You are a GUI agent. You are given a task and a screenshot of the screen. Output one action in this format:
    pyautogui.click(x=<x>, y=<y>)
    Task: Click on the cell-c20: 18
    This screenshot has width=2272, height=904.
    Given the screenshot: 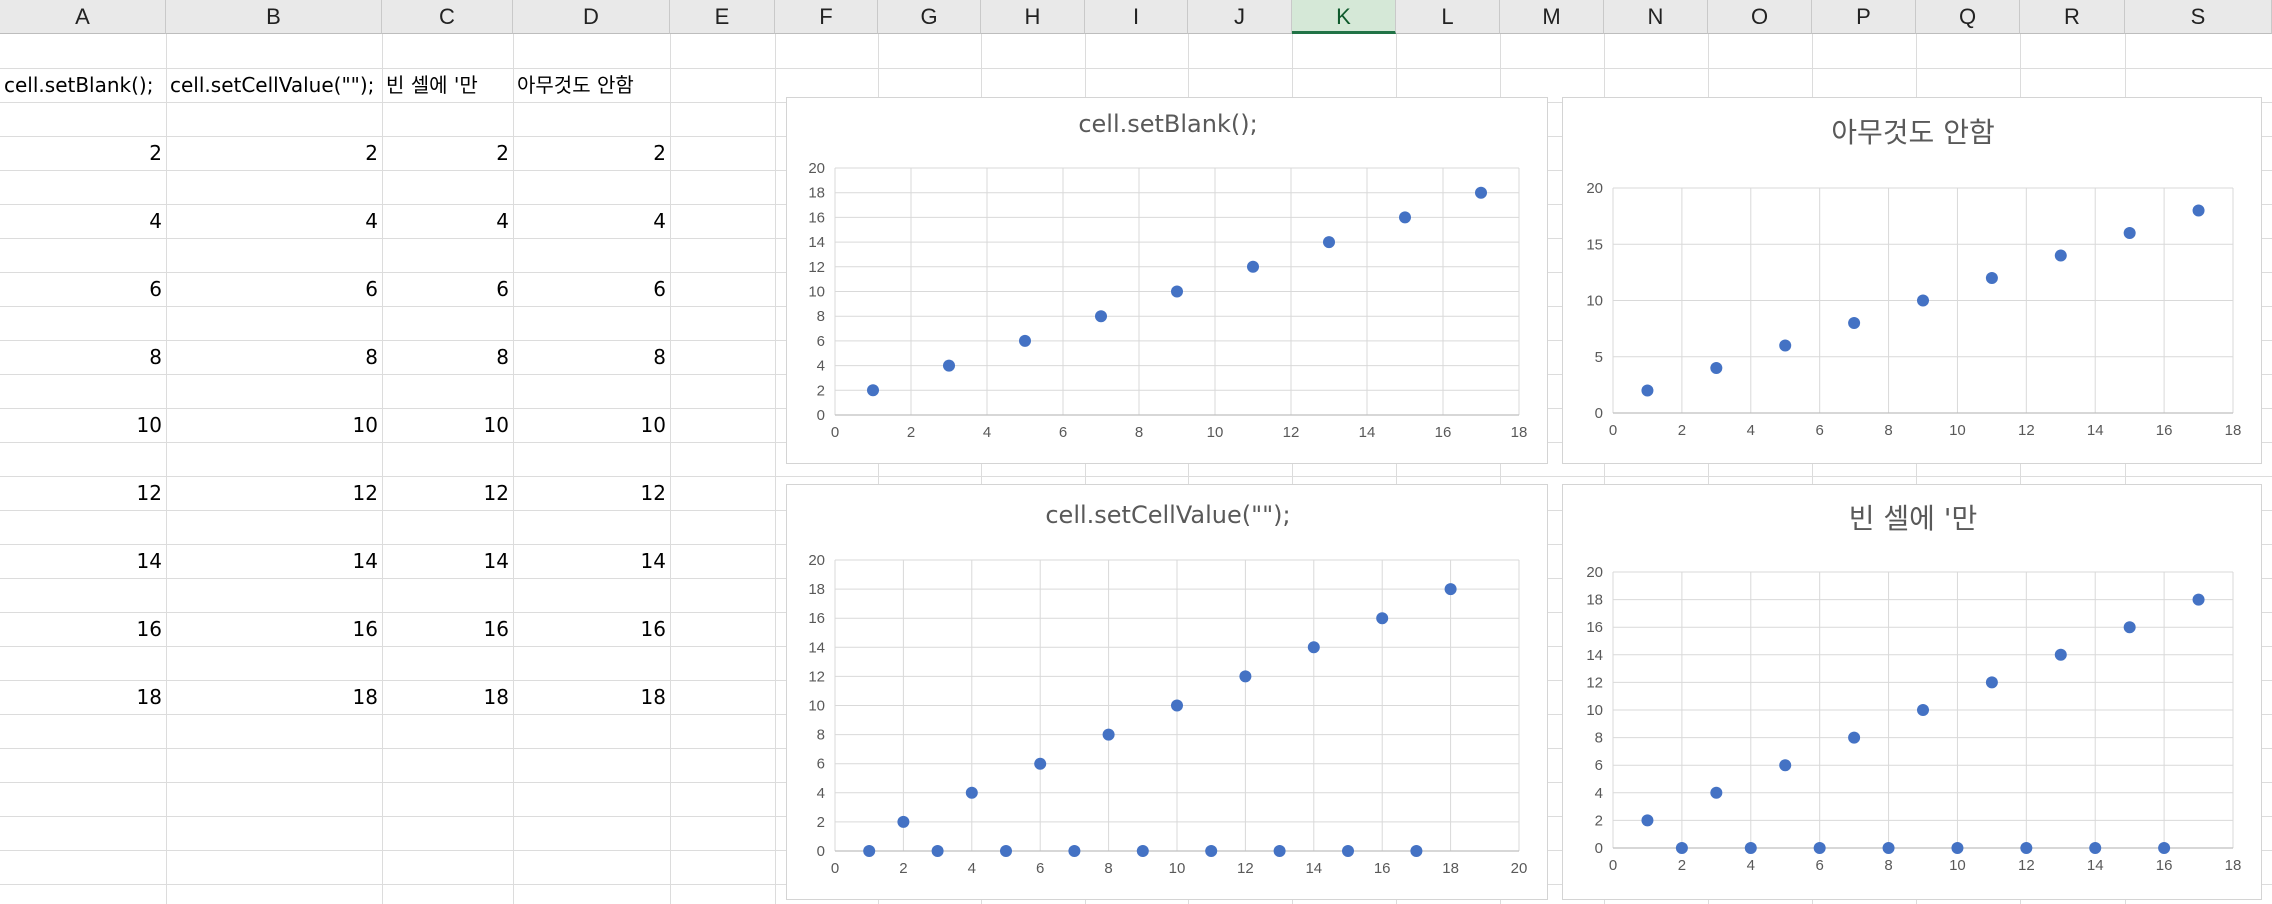 What is the action you would take?
    pyautogui.click(x=447, y=697)
    